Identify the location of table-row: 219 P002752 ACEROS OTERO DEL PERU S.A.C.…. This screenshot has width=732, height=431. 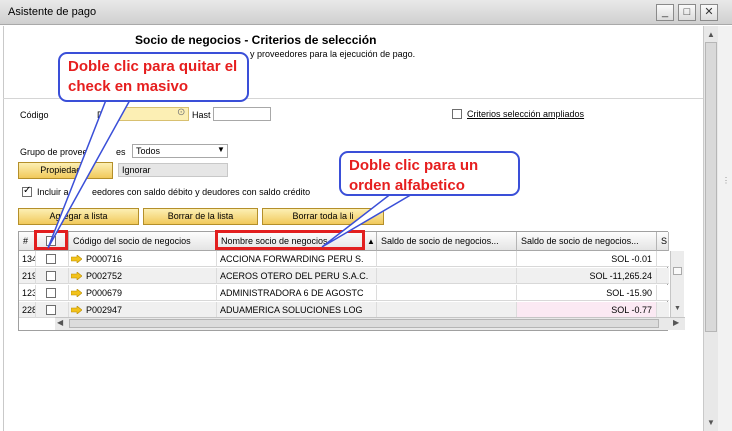
(344, 276).